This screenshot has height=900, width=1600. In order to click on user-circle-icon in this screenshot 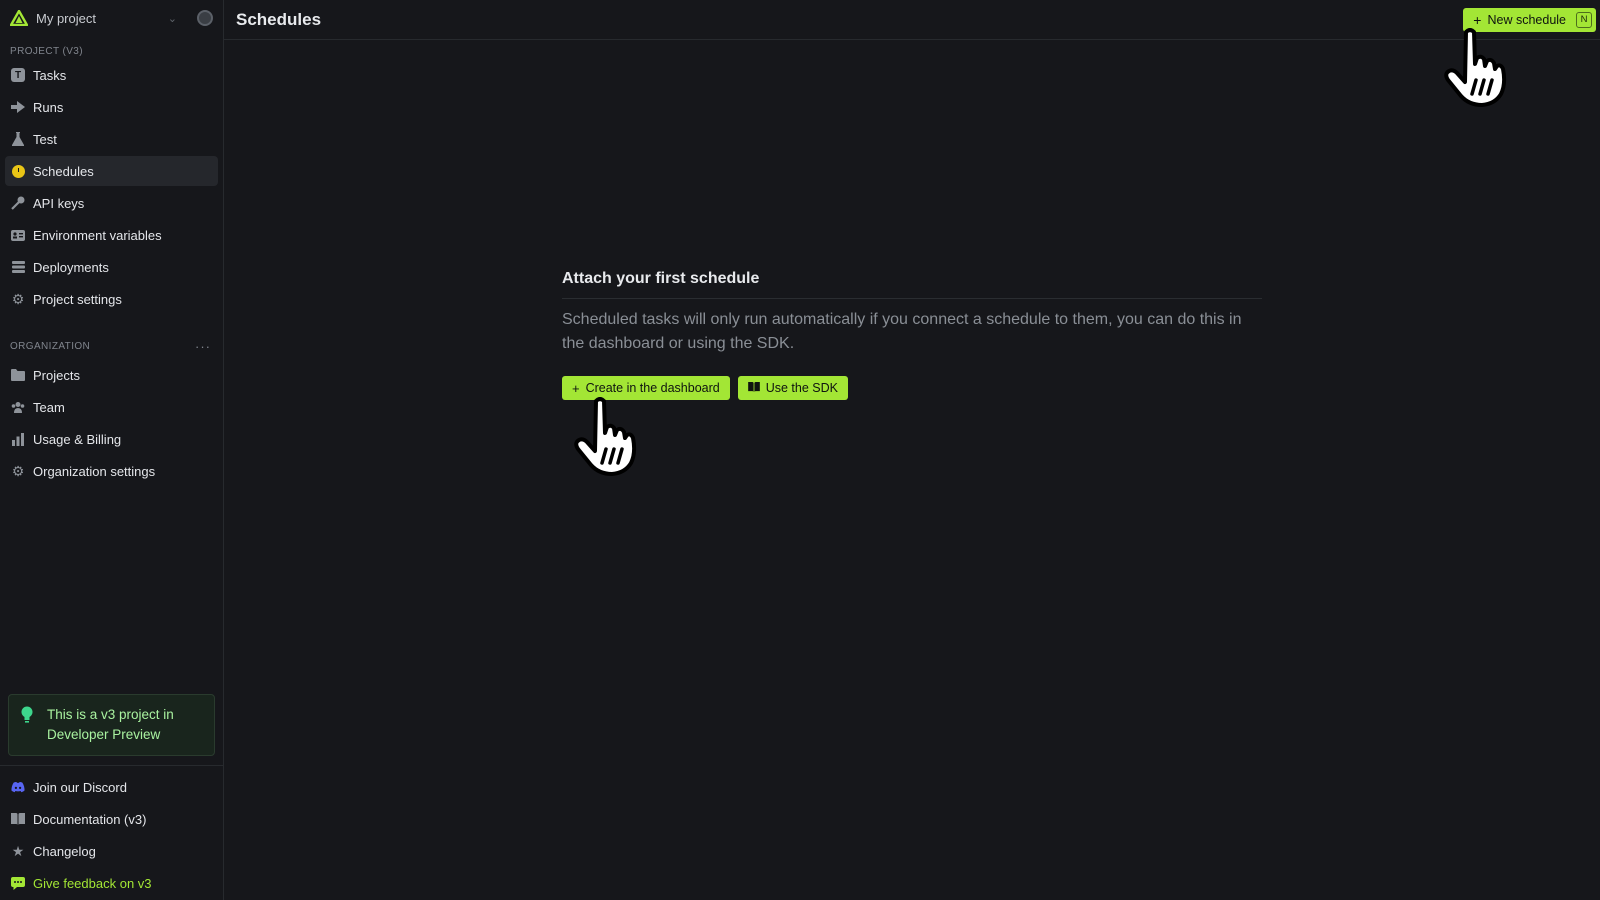, I will do `click(205, 18)`.